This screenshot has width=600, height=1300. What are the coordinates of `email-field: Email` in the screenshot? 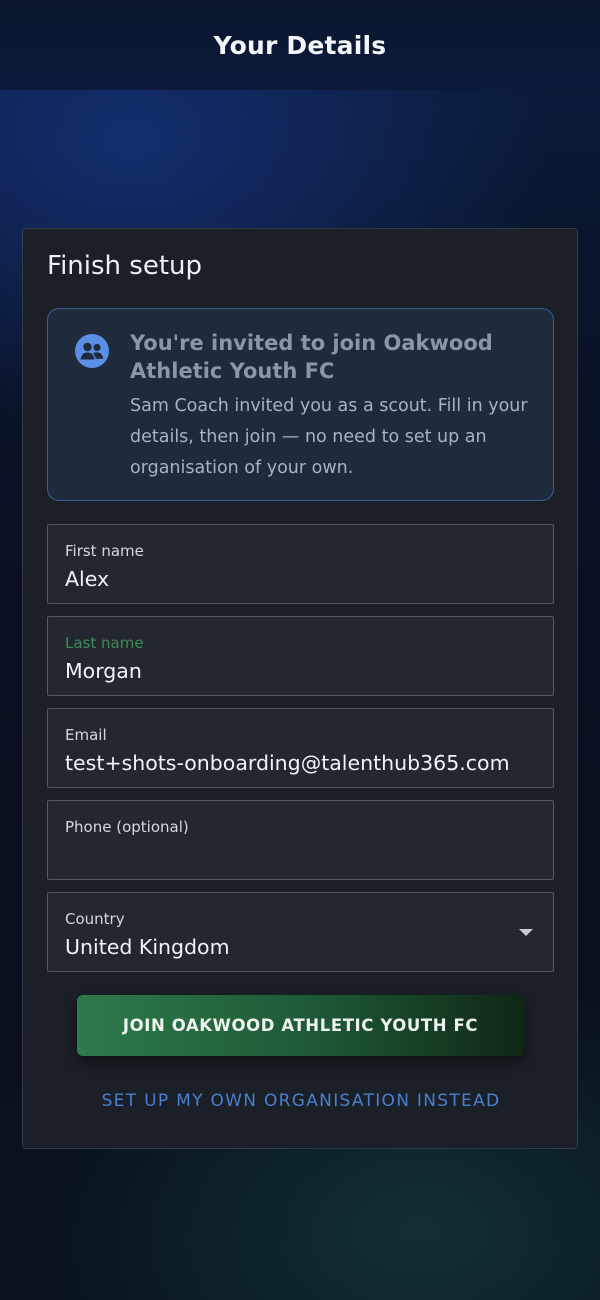 It's located at (300, 748).